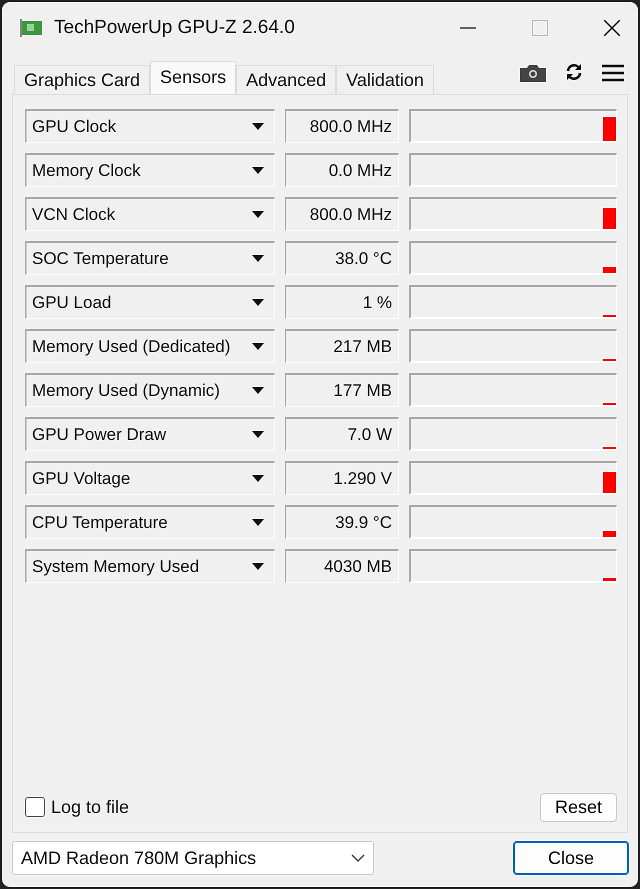 Image resolution: width=640 pixels, height=889 pixels. I want to click on sensor-dropdown: Memory Used (Dynamic), so click(150, 390).